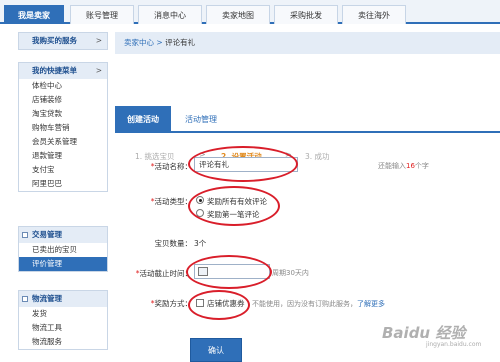 This screenshot has width=500, height=362. I want to click on radio-reward-first-review, so click(200, 213).